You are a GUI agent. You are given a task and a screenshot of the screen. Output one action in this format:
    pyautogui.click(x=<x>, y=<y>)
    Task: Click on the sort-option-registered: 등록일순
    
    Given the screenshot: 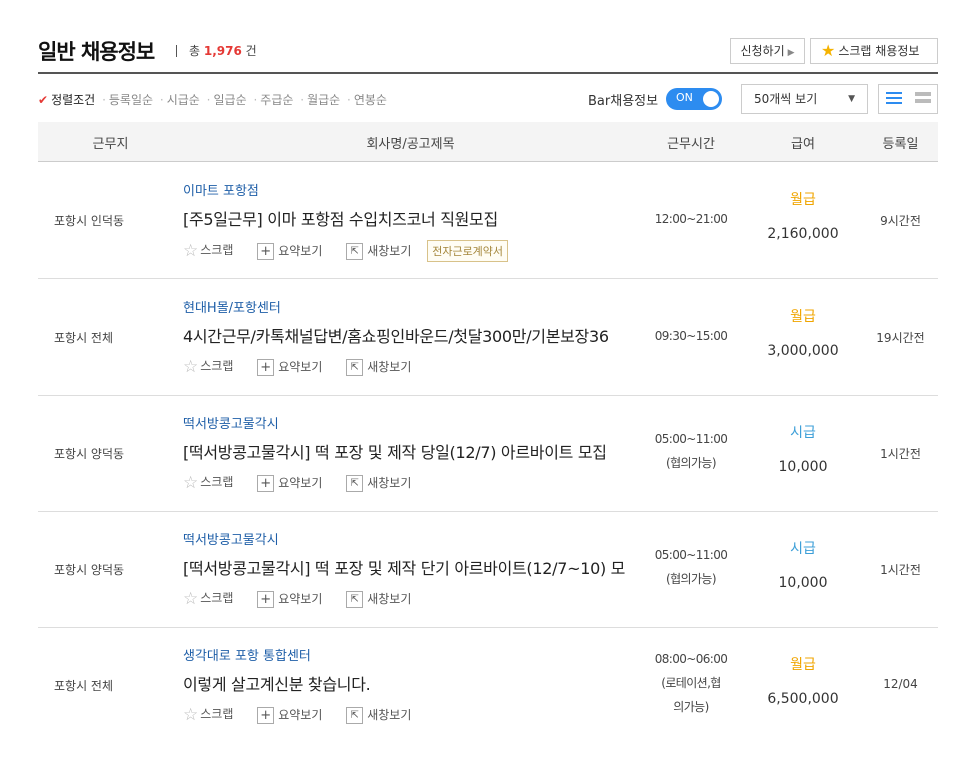 What is the action you would take?
    pyautogui.click(x=131, y=100)
    